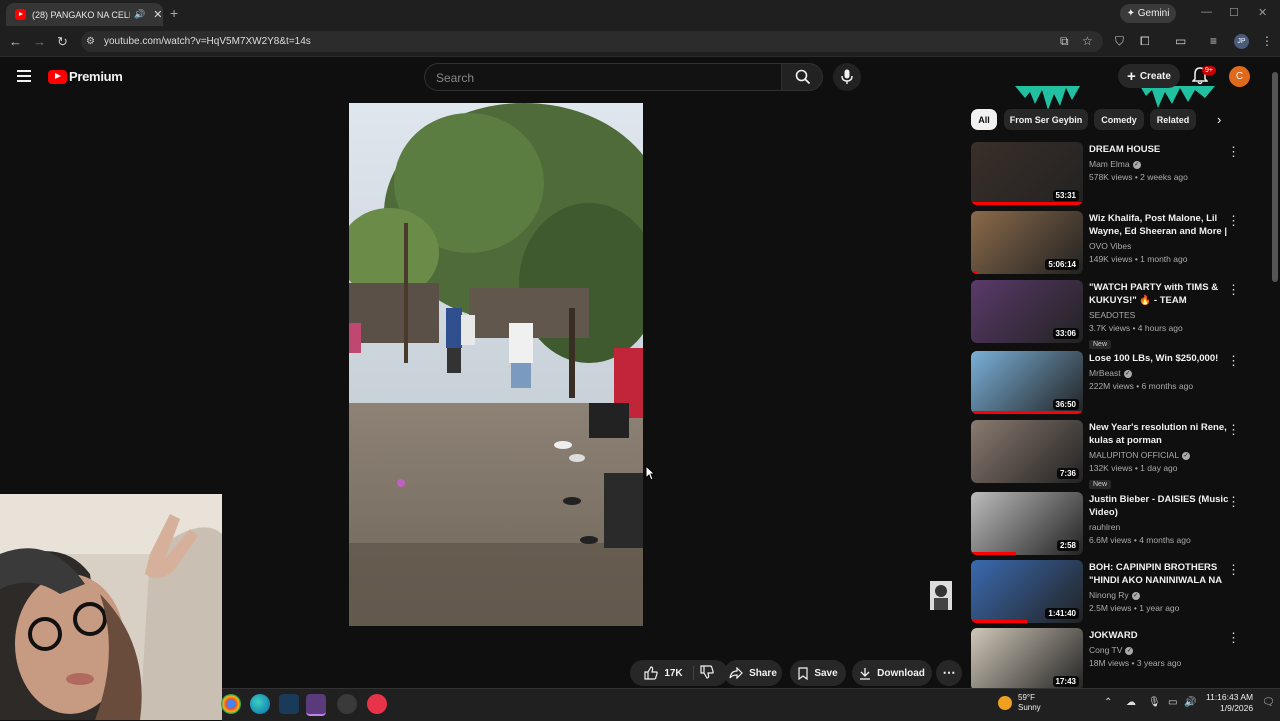 This screenshot has width=1280, height=721. What do you see at coordinates (1104, 527) in the screenshot?
I see `channel-name: rauhlren` at bounding box center [1104, 527].